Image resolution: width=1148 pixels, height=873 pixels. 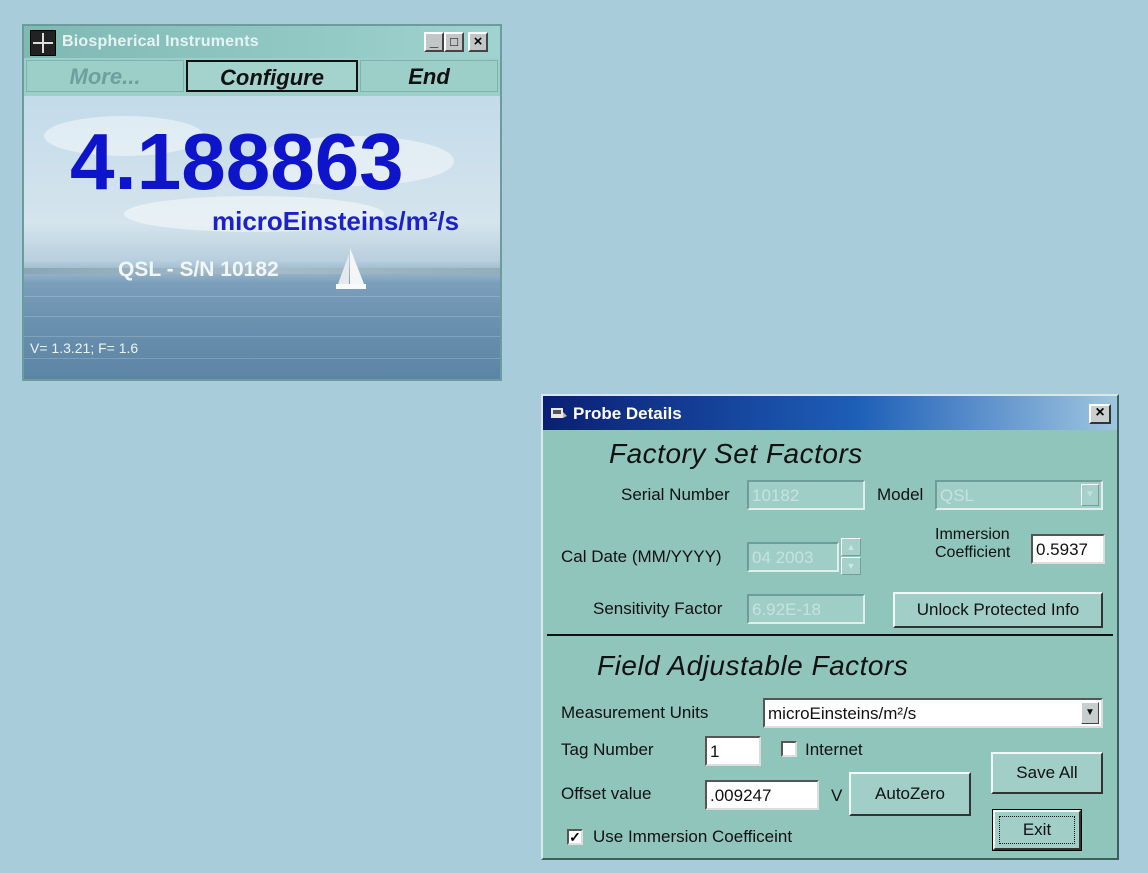 What do you see at coordinates (789, 749) in the screenshot?
I see `internet-checkbox` at bounding box center [789, 749].